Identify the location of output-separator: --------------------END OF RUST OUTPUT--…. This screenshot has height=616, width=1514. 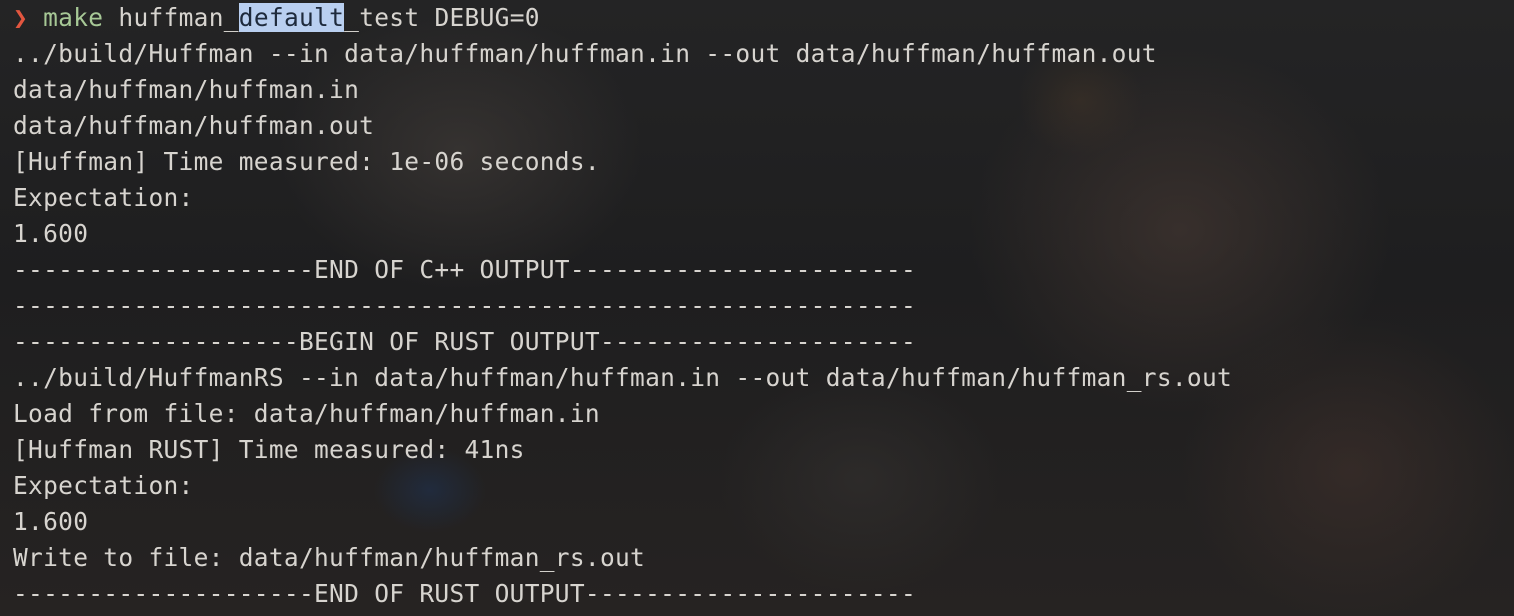
(465, 593).